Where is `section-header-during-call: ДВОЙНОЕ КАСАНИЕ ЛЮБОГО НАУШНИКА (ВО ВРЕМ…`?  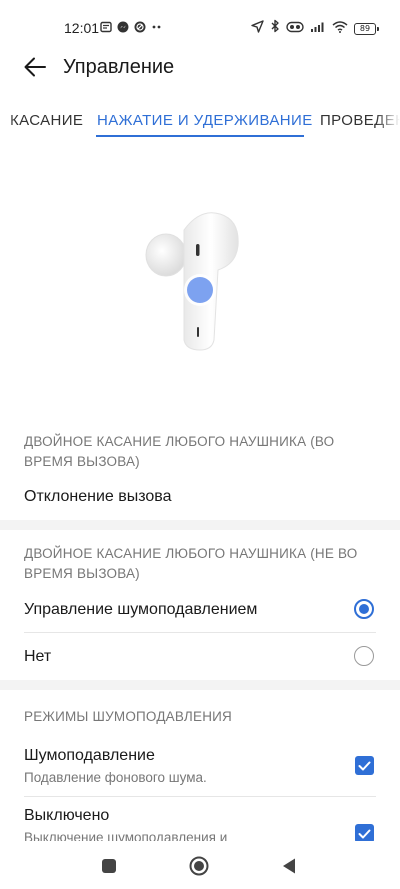 section-header-during-call: ДВОЙНОЕ КАСАНИЕ ЛЮБОГО НАУШНИКА (ВО ВРЕМ… is located at coordinates (179, 451).